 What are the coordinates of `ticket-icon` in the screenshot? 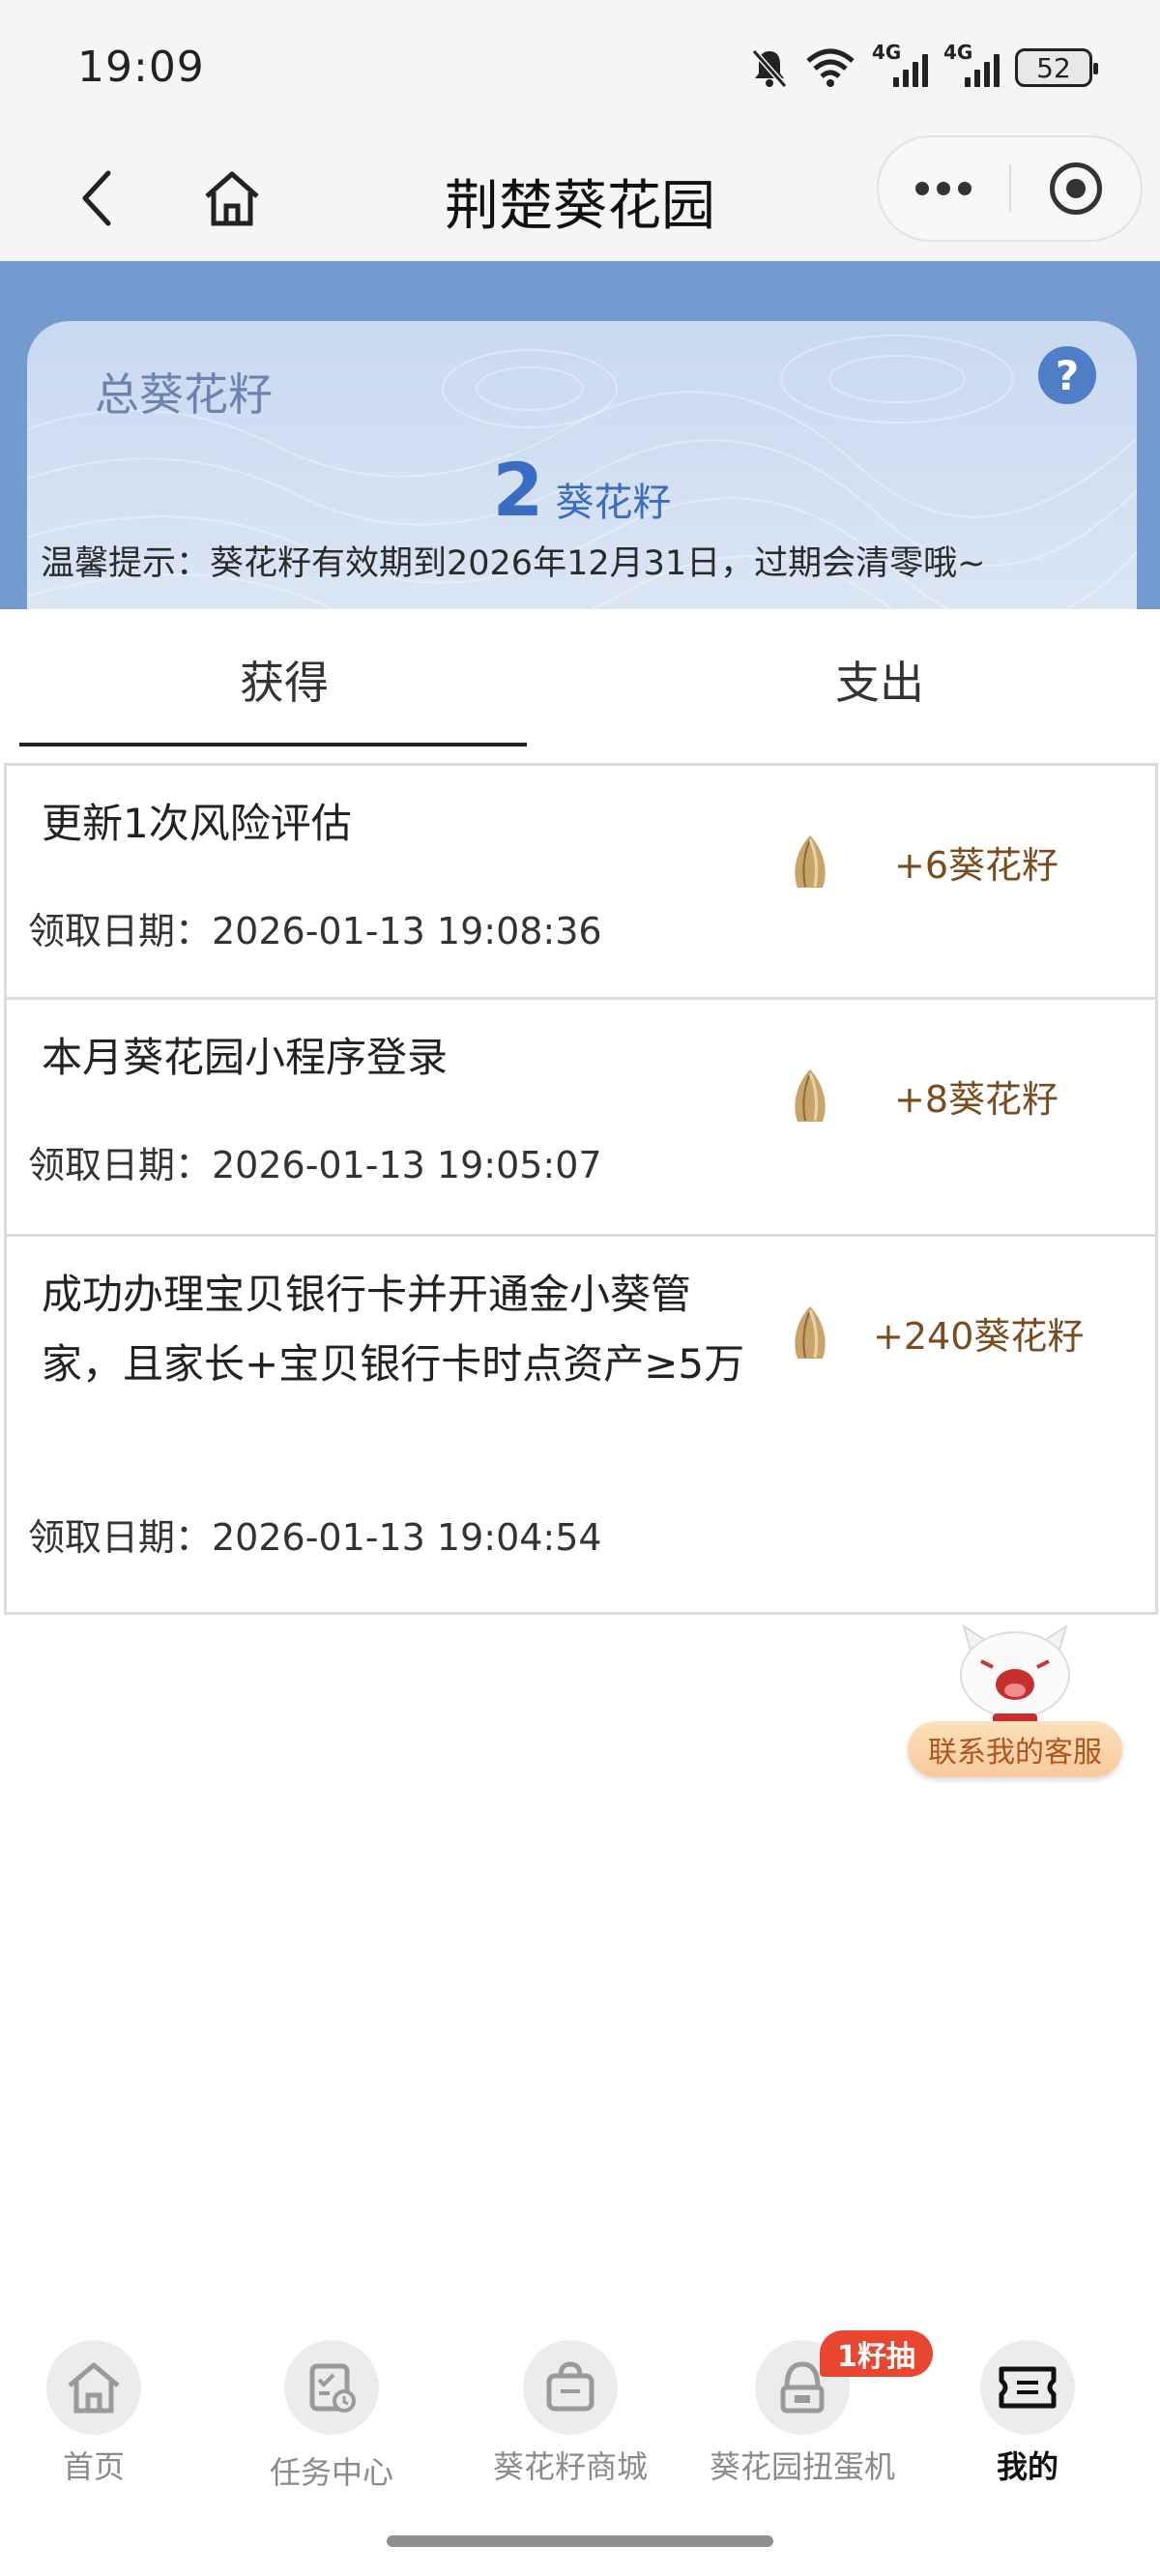 It's located at (1027, 2387).